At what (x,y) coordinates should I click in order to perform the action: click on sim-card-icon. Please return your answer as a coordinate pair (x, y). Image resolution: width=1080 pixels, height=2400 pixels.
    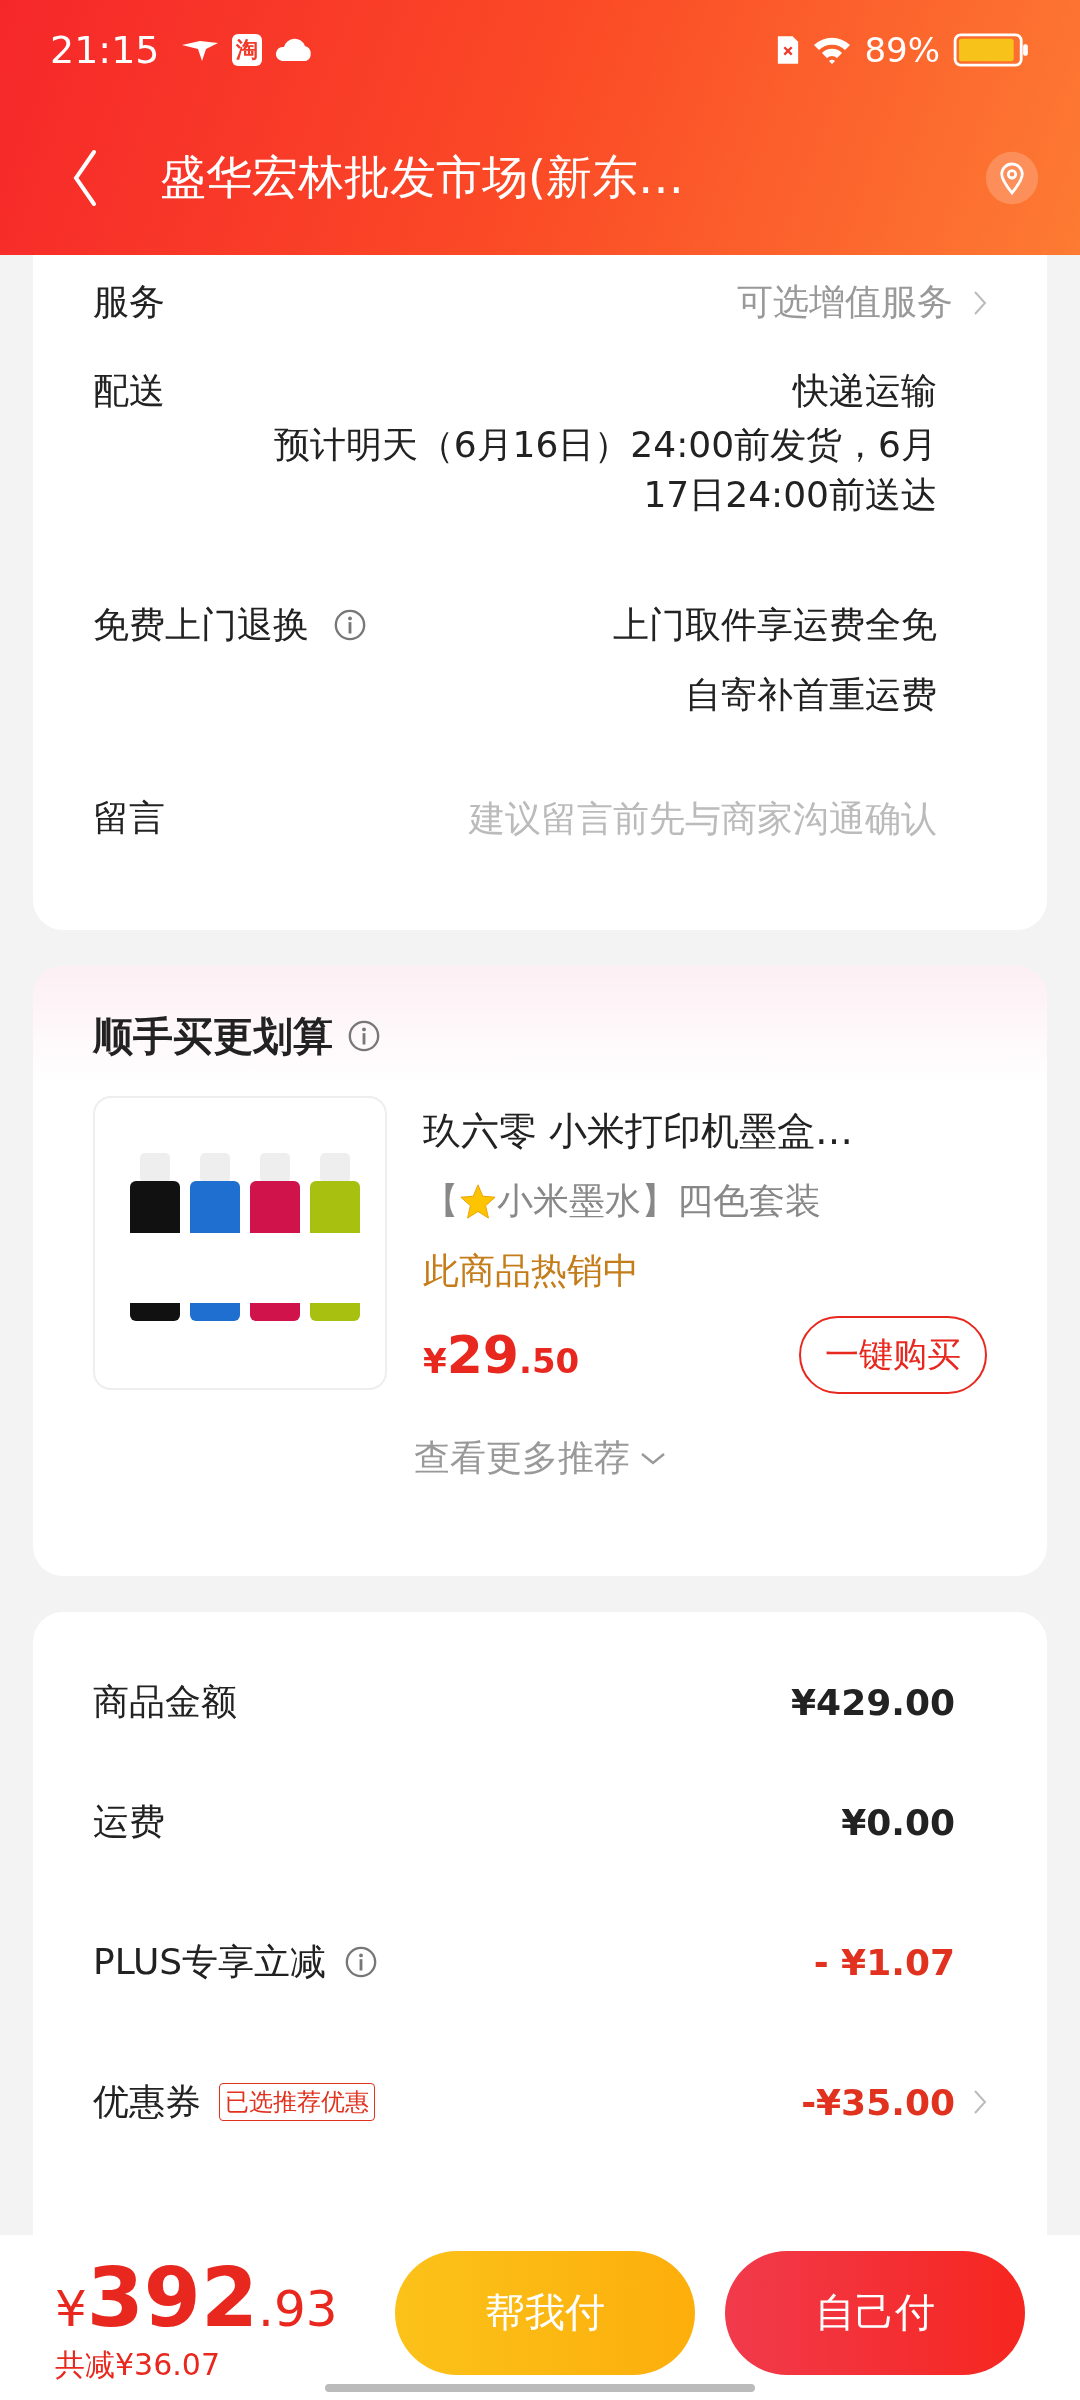
    Looking at the image, I should click on (788, 50).